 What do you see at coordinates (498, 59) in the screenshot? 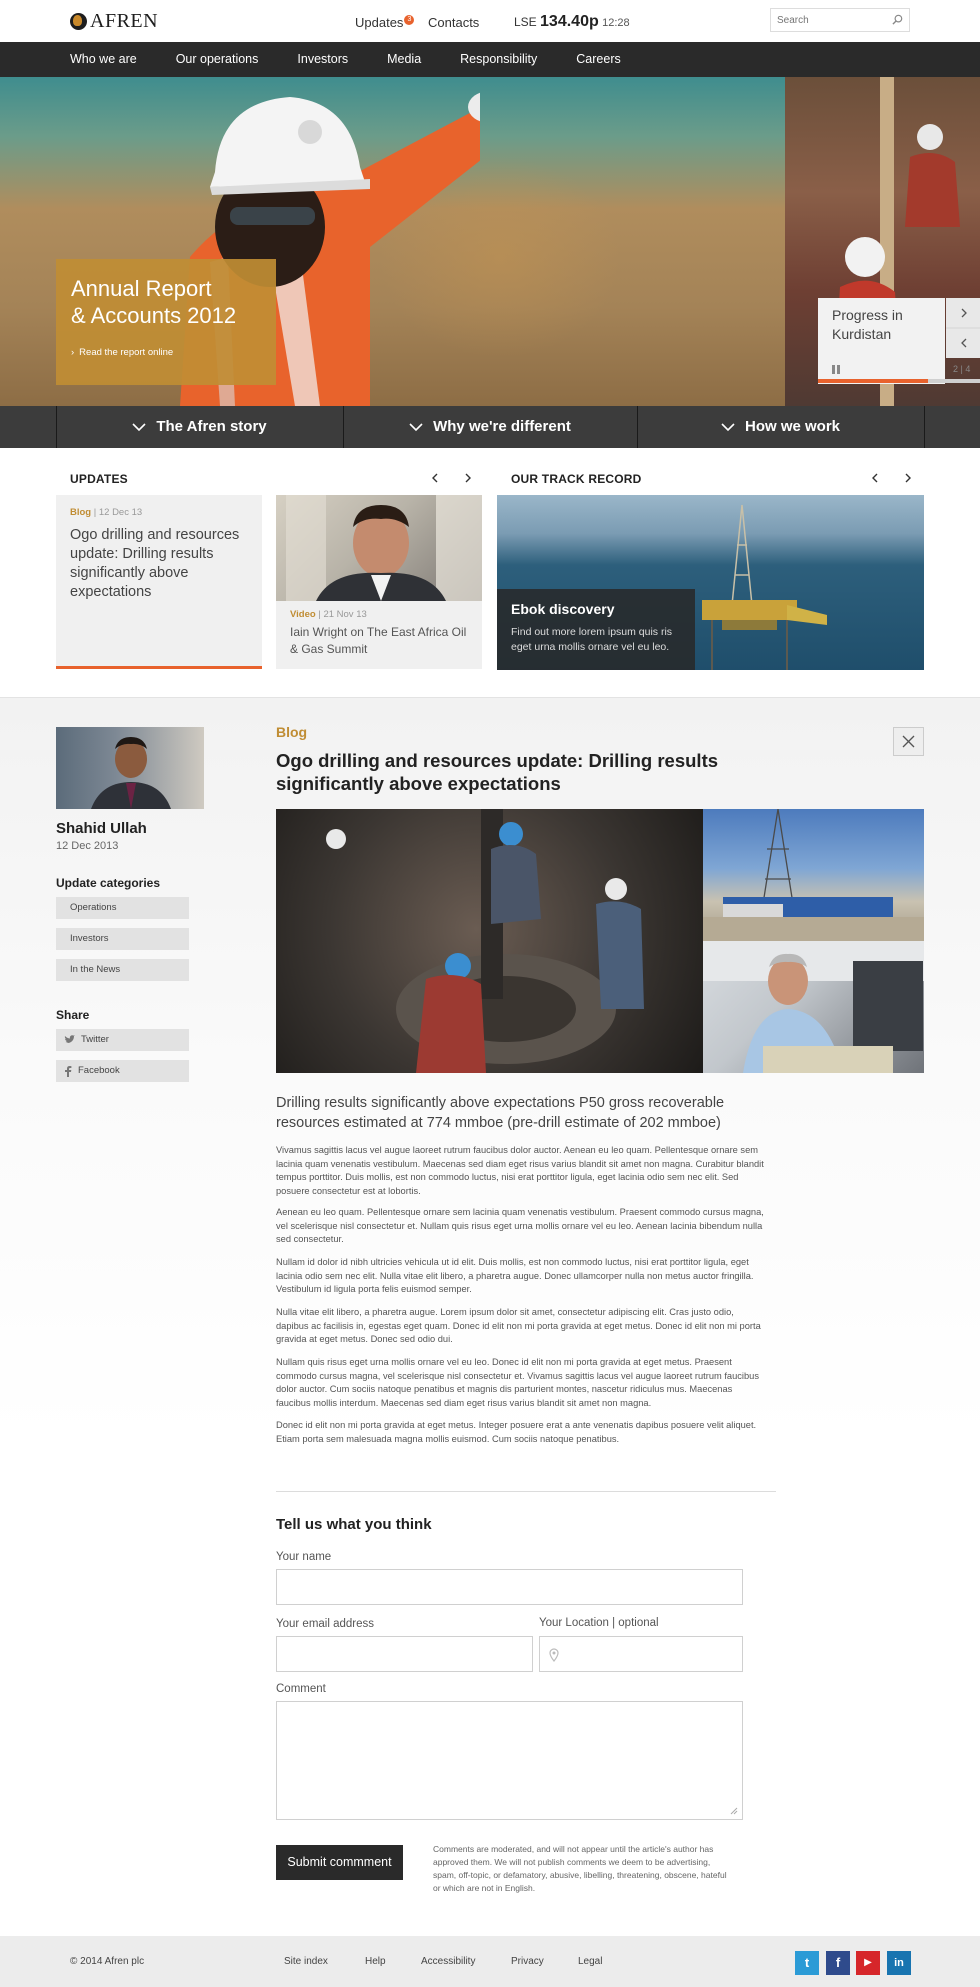
I see `nav-item-responsibility: Responsibility` at bounding box center [498, 59].